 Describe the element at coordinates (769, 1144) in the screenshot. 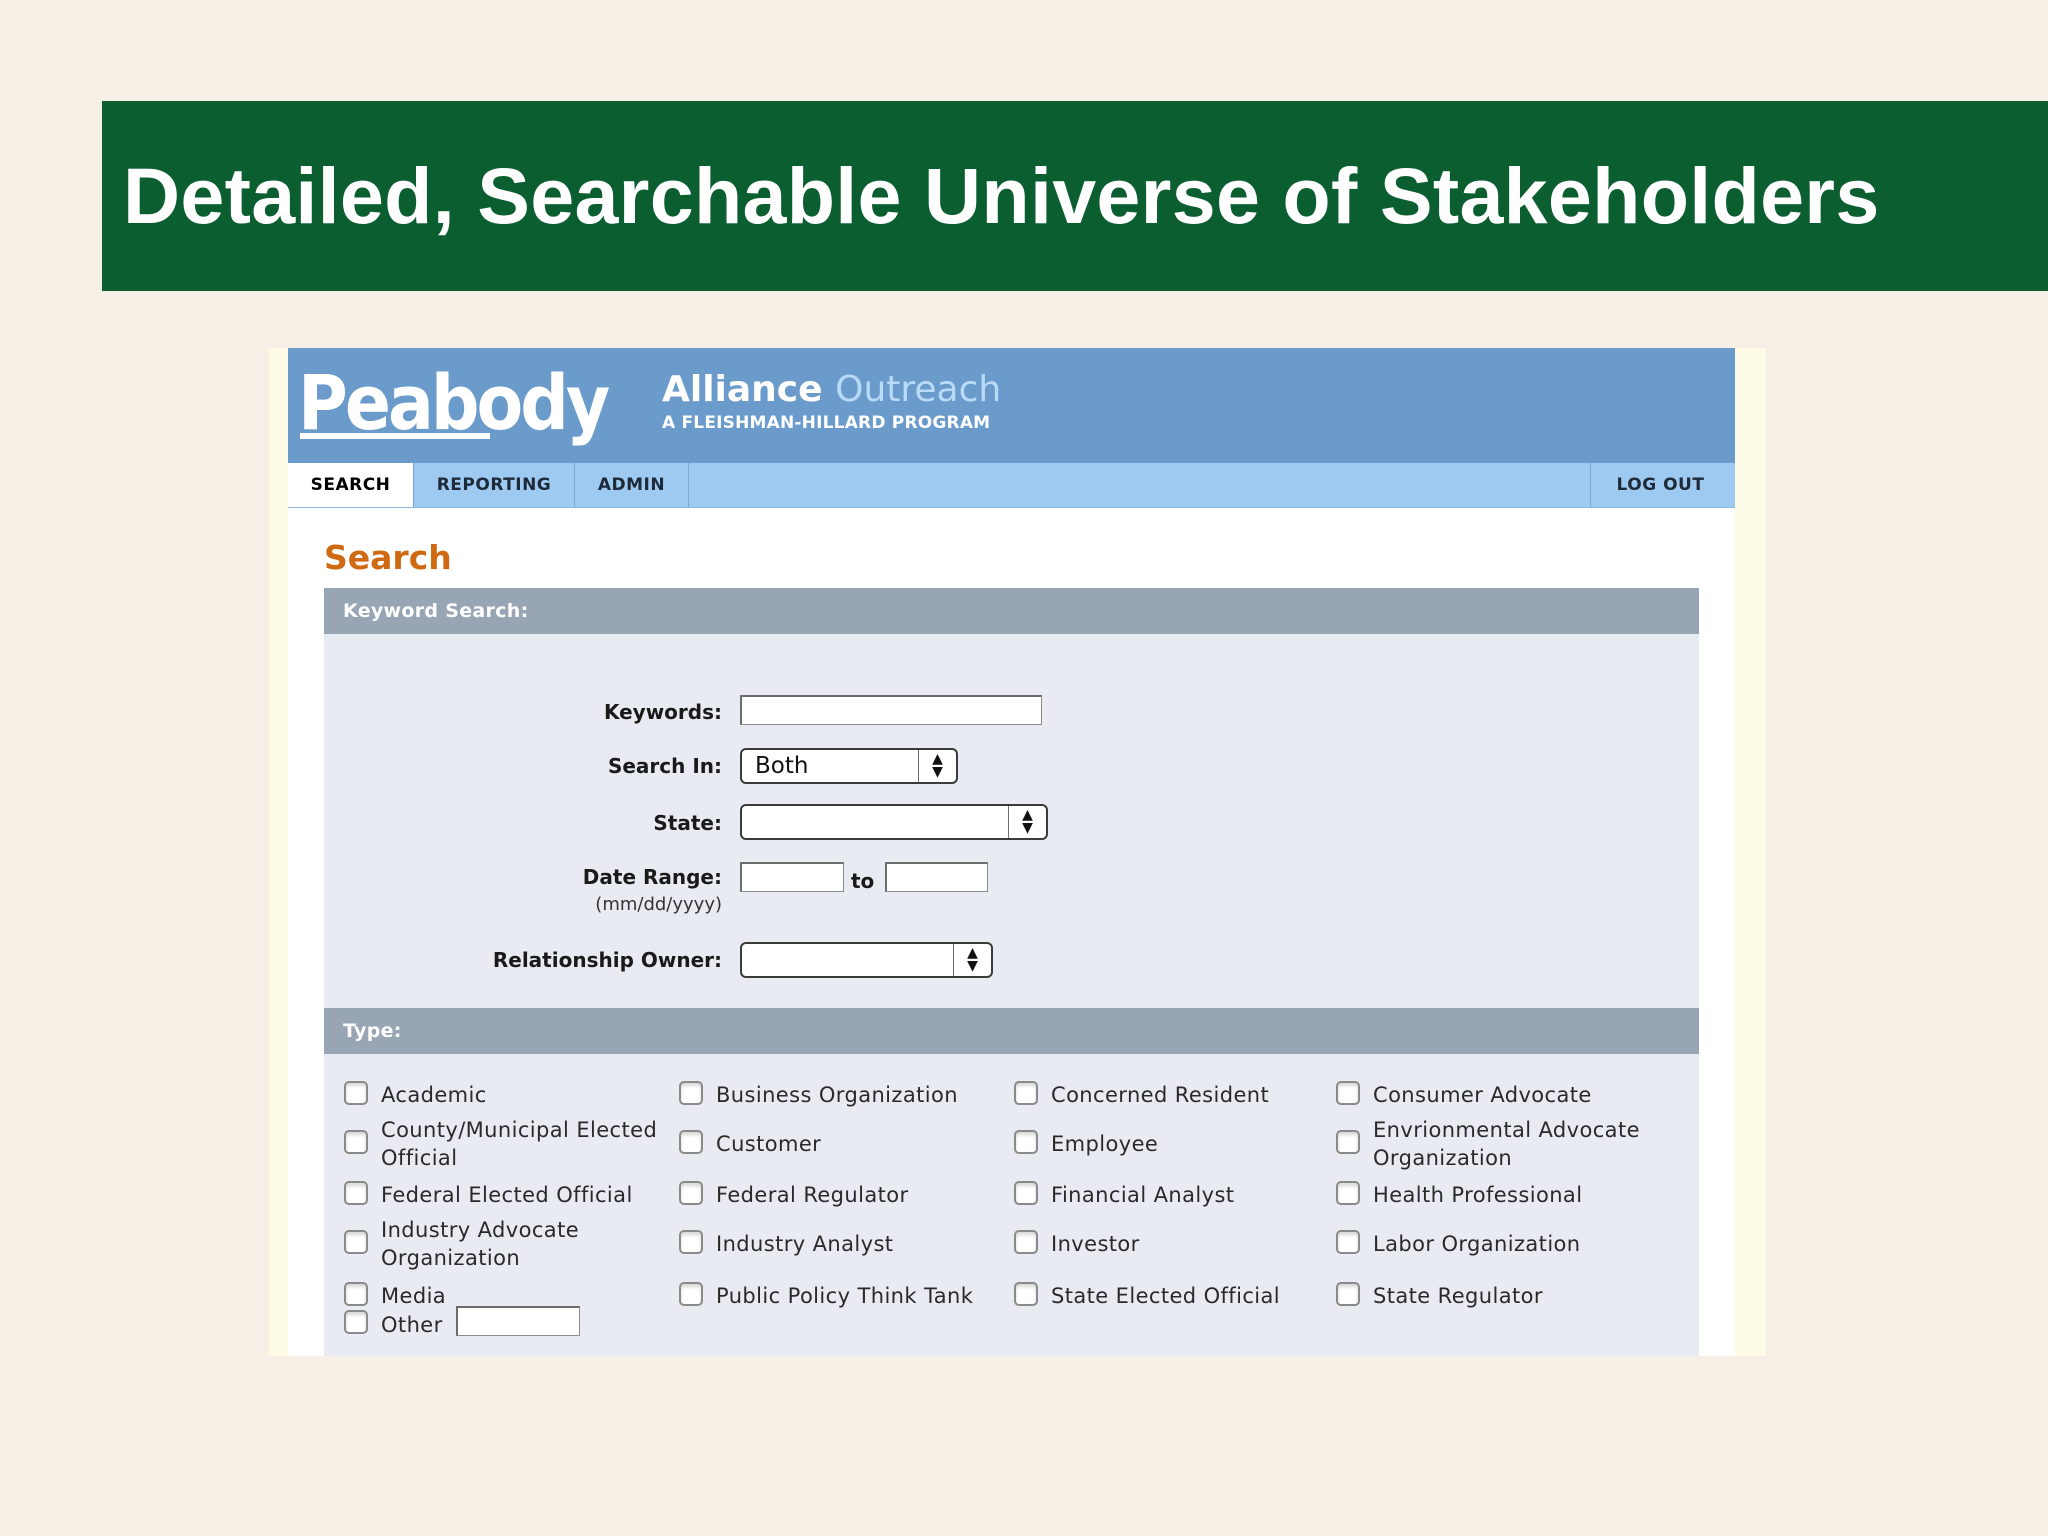

I see `checkbox-label: Customer` at that location.